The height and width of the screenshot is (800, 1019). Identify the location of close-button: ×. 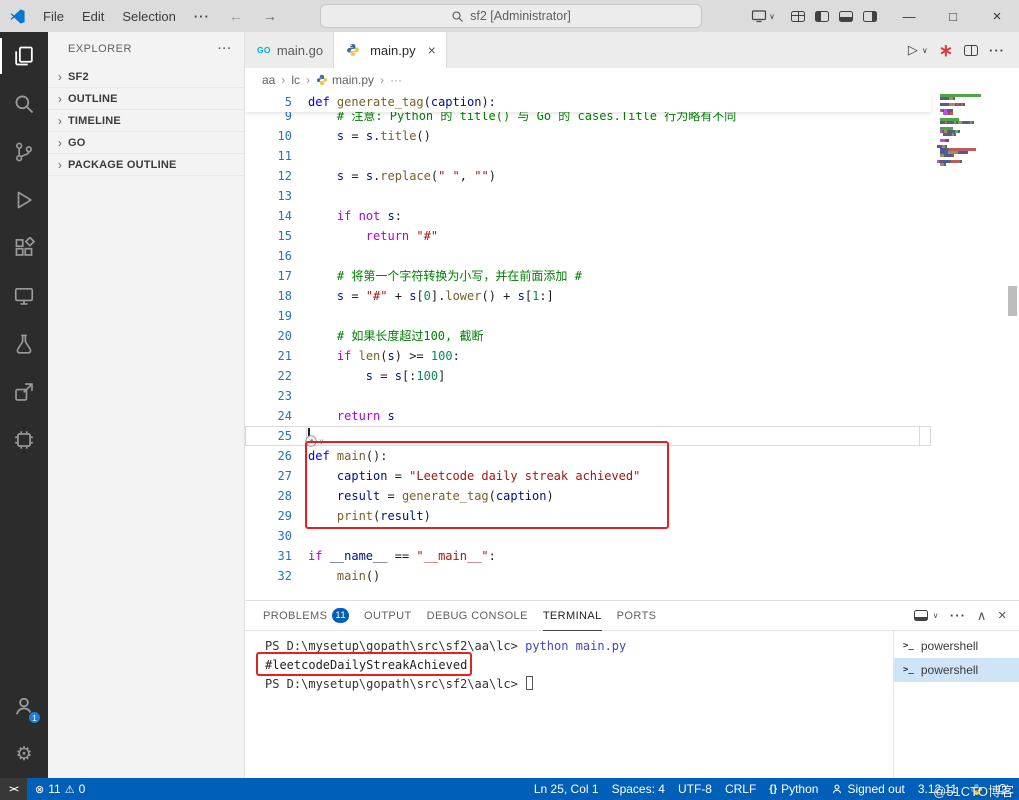
(997, 16).